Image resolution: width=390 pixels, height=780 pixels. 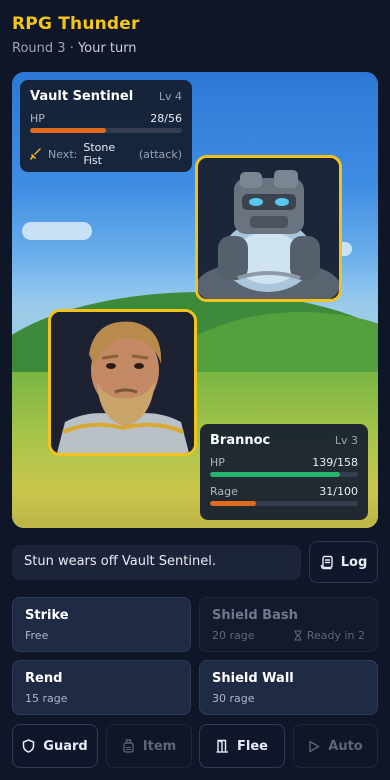 I want to click on action-cost: 15 rage, so click(x=46, y=698).